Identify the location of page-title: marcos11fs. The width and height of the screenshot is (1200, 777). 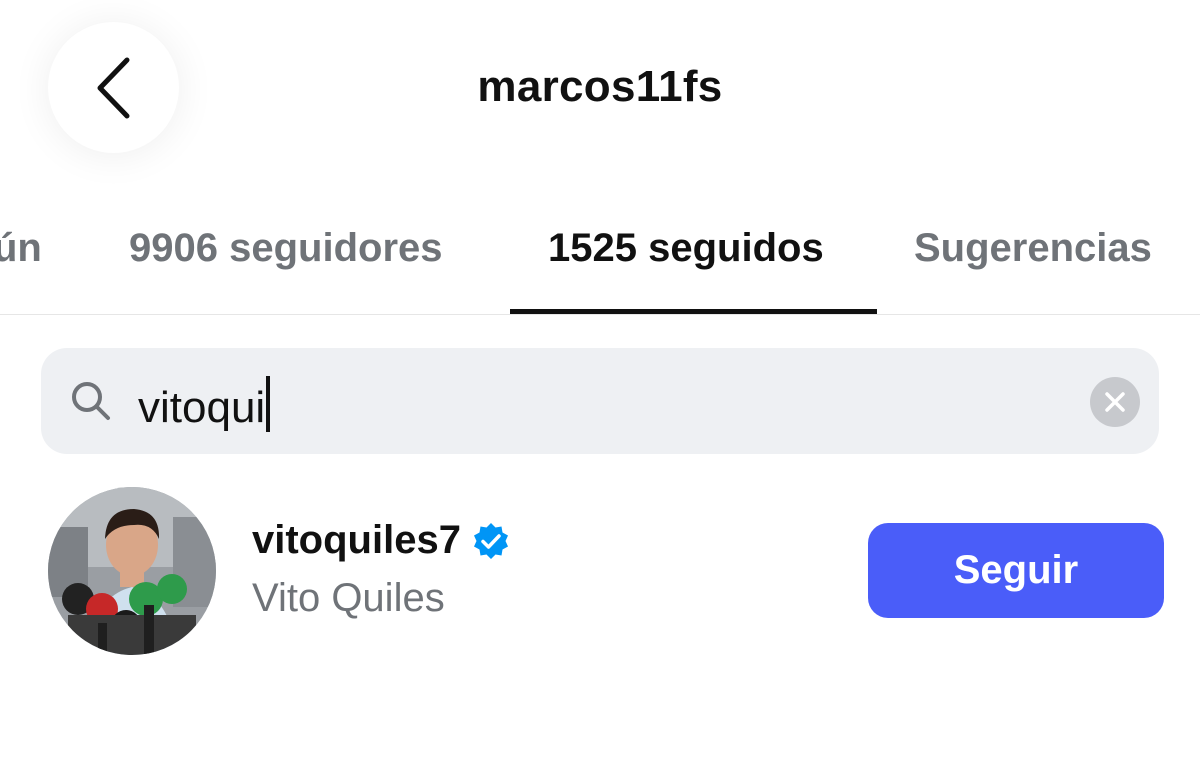
(600, 86).